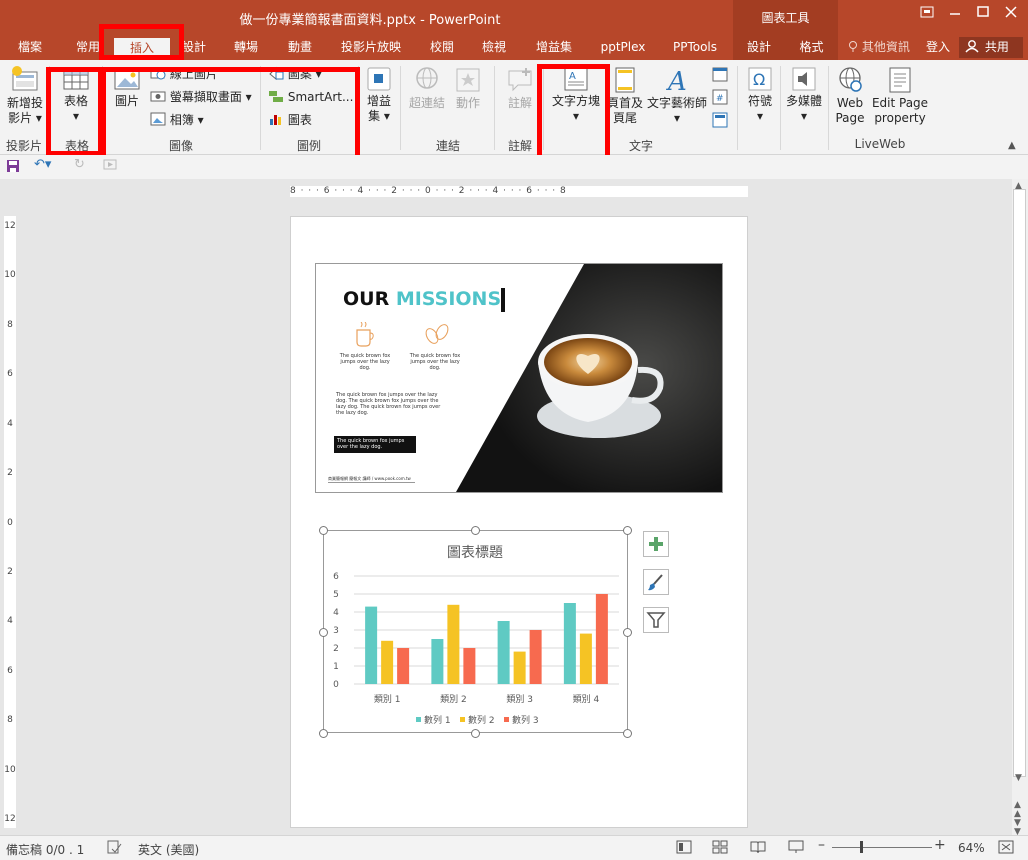  Describe the element at coordinates (627, 530) in the screenshot. I see `resize-handle-ne` at that location.